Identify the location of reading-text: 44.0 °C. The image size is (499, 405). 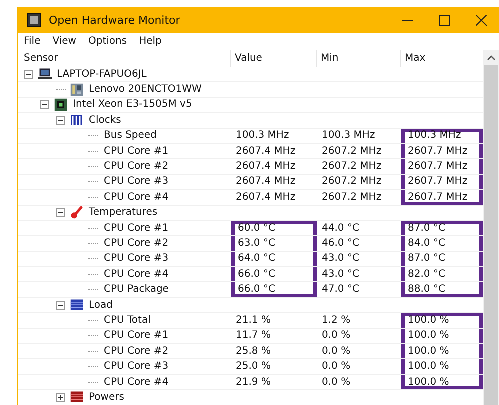
(341, 228).